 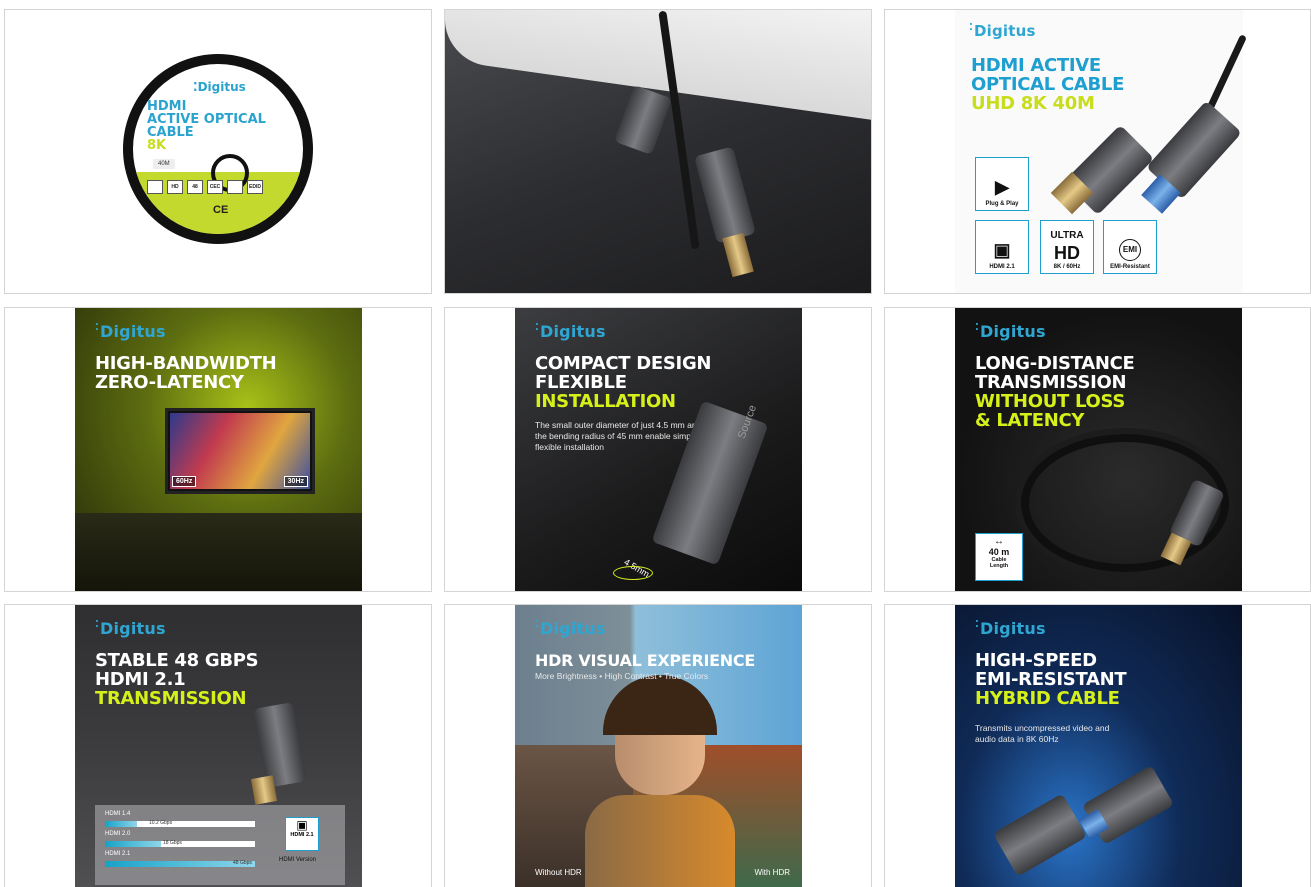 What do you see at coordinates (118, 814) in the screenshot?
I see `bar-label: HDMI 1.4` at bounding box center [118, 814].